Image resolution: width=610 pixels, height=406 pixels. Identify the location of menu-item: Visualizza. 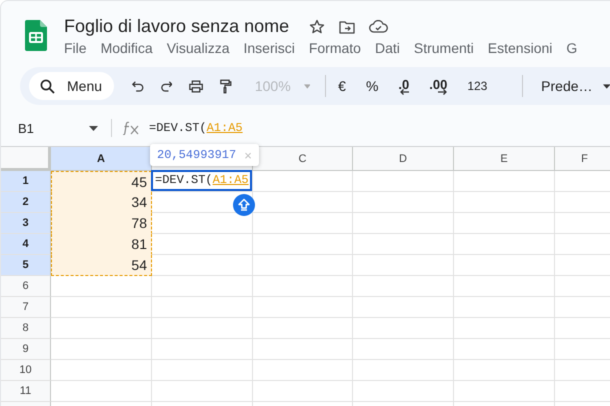
(198, 48).